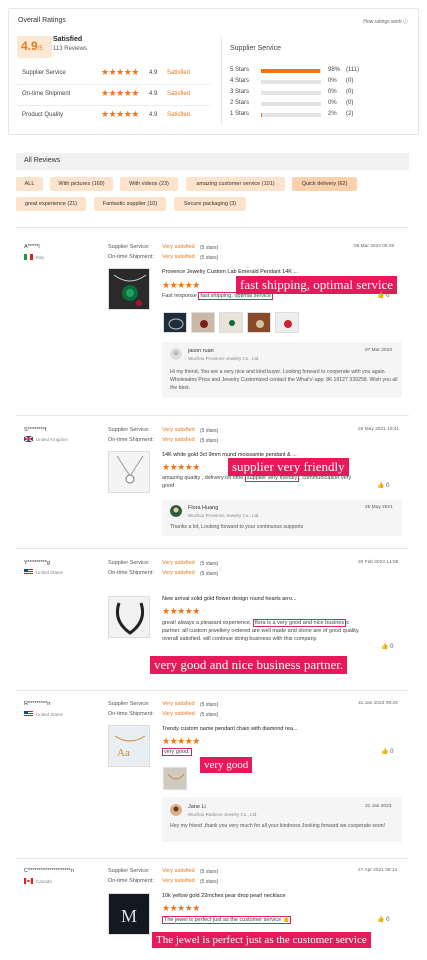  I want to click on star-breakdown-row: 4 Stars 0% (0), so click(292, 81).